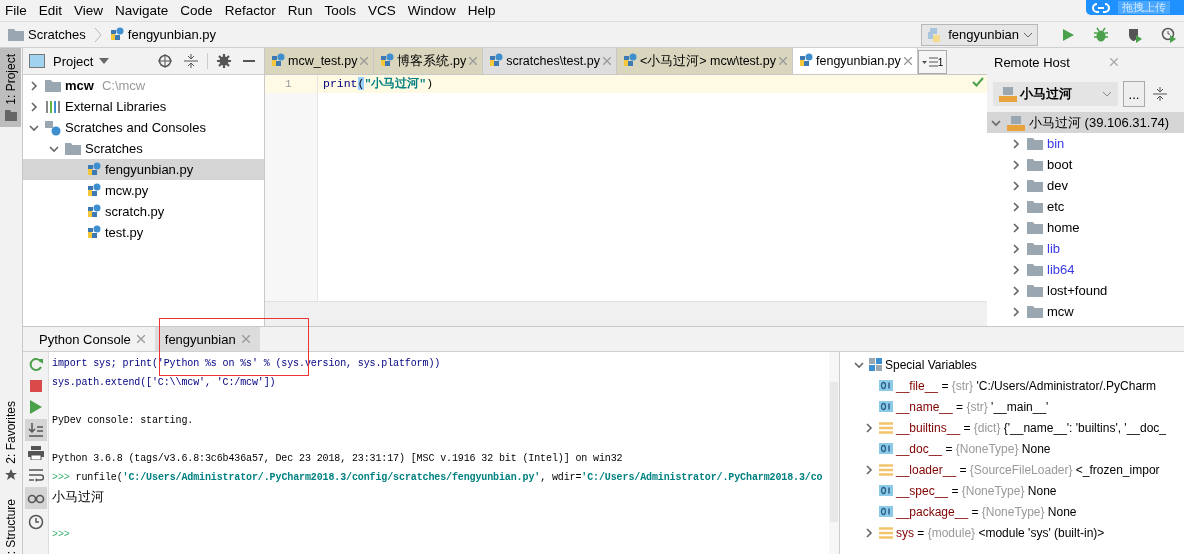 This screenshot has height=554, width=1184. What do you see at coordinates (224, 61) in the screenshot?
I see `settings-icon` at bounding box center [224, 61].